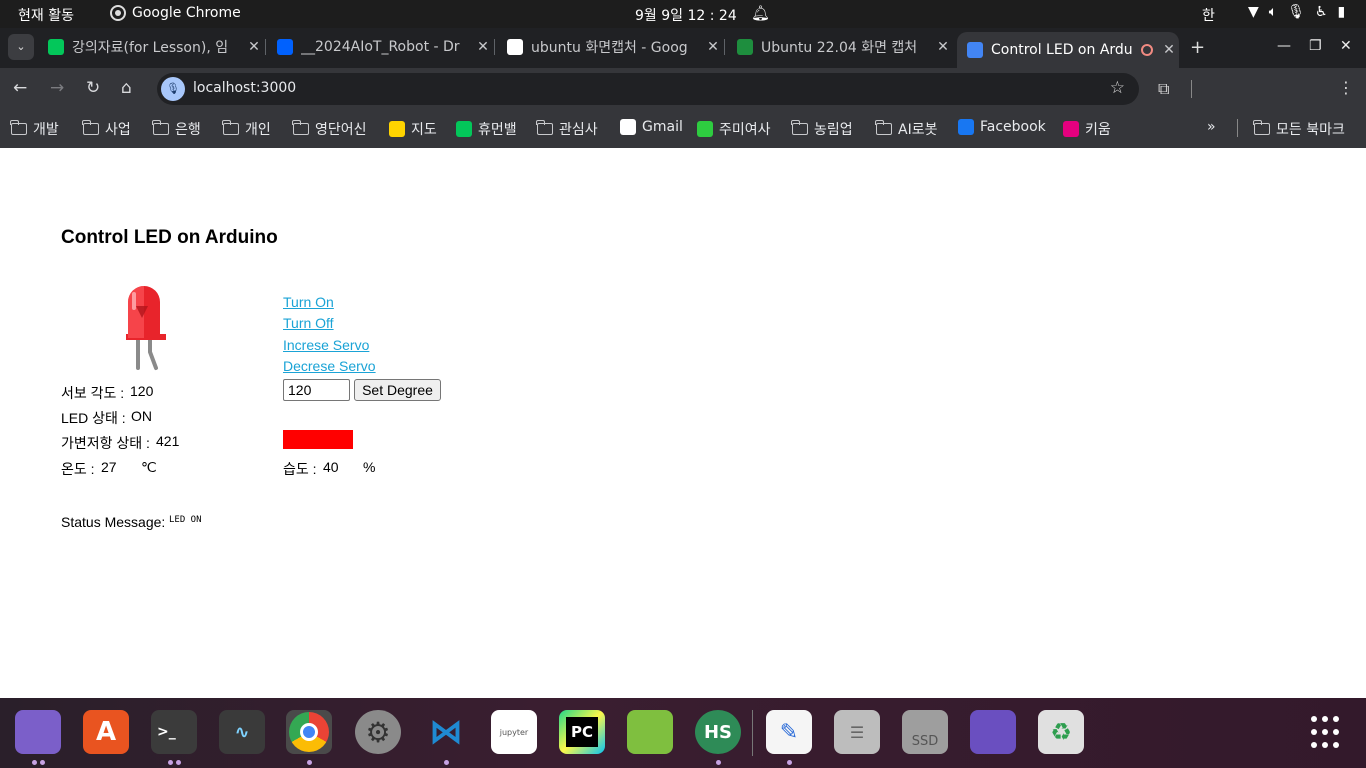  I want to click on notification-bell-icon: 🔔︎, so click(760, 13).